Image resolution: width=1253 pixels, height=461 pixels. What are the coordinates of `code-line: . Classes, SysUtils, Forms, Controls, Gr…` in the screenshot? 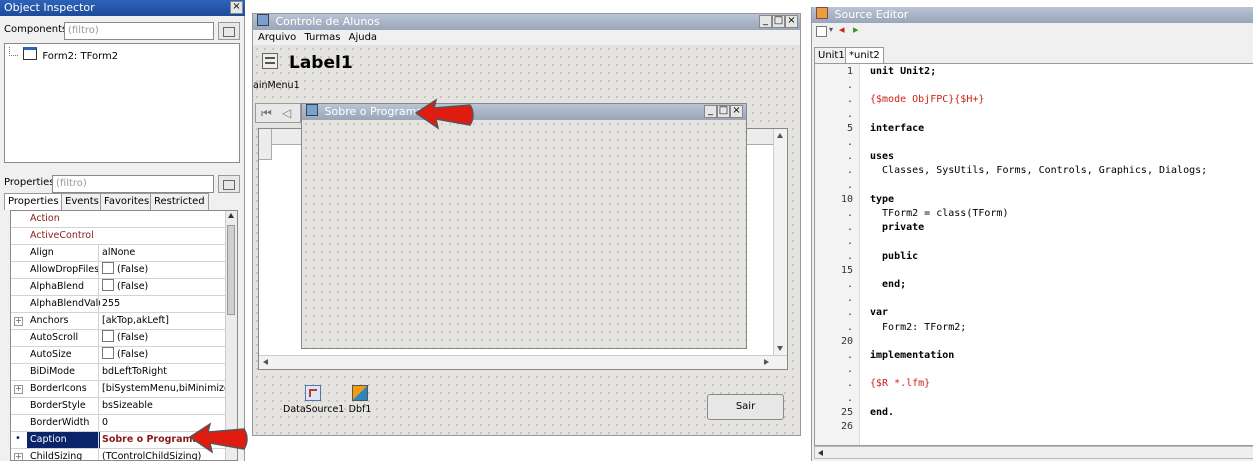 It's located at (1034, 171).